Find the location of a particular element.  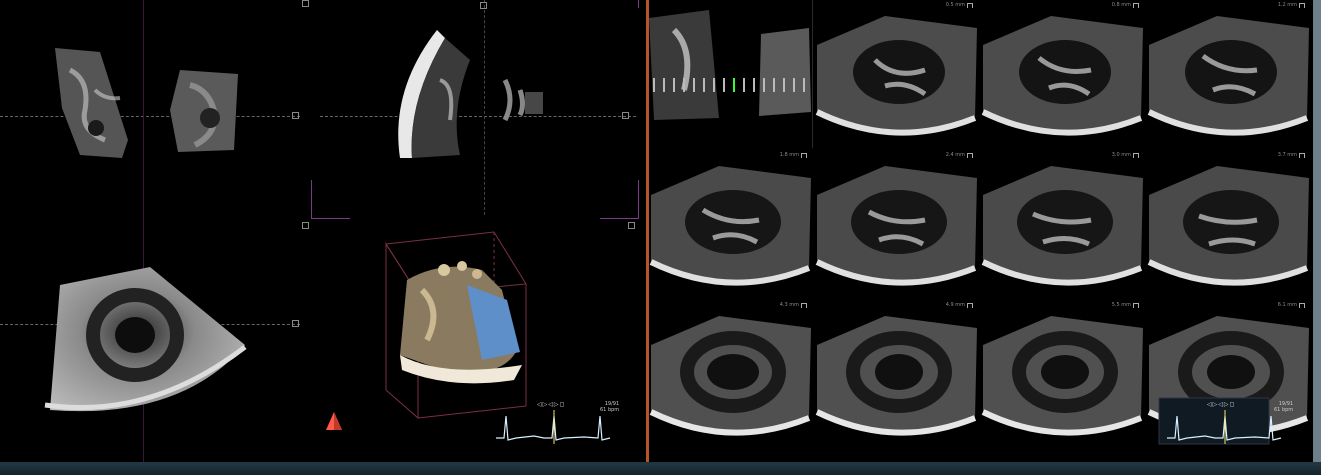

slice-tile: 3.0 mm is located at coordinates (1063, 224).